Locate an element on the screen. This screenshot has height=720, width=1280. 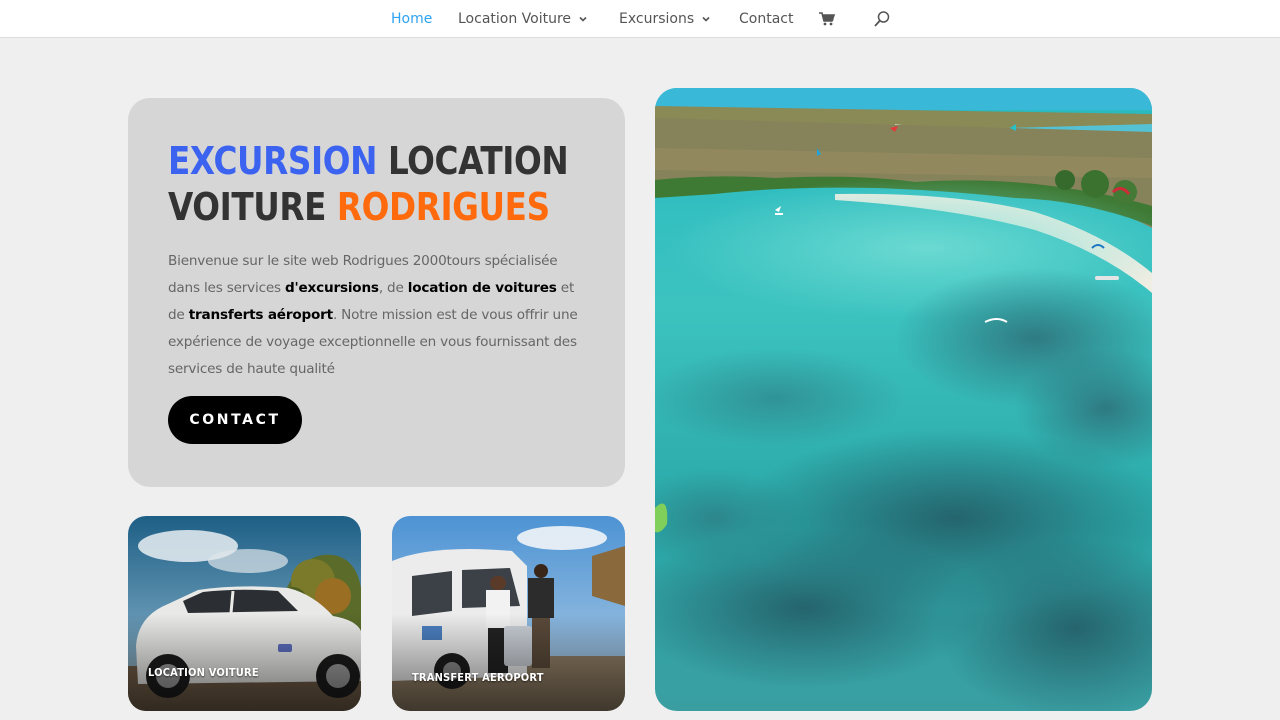
search-icon is located at coordinates (882, 19).